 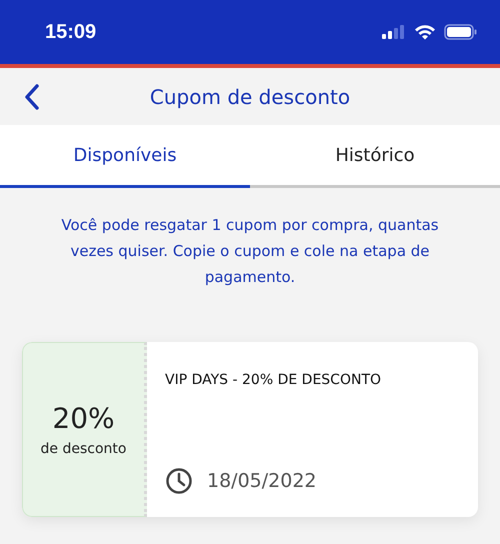 I want to click on discount-percent: 20%, so click(x=83, y=418).